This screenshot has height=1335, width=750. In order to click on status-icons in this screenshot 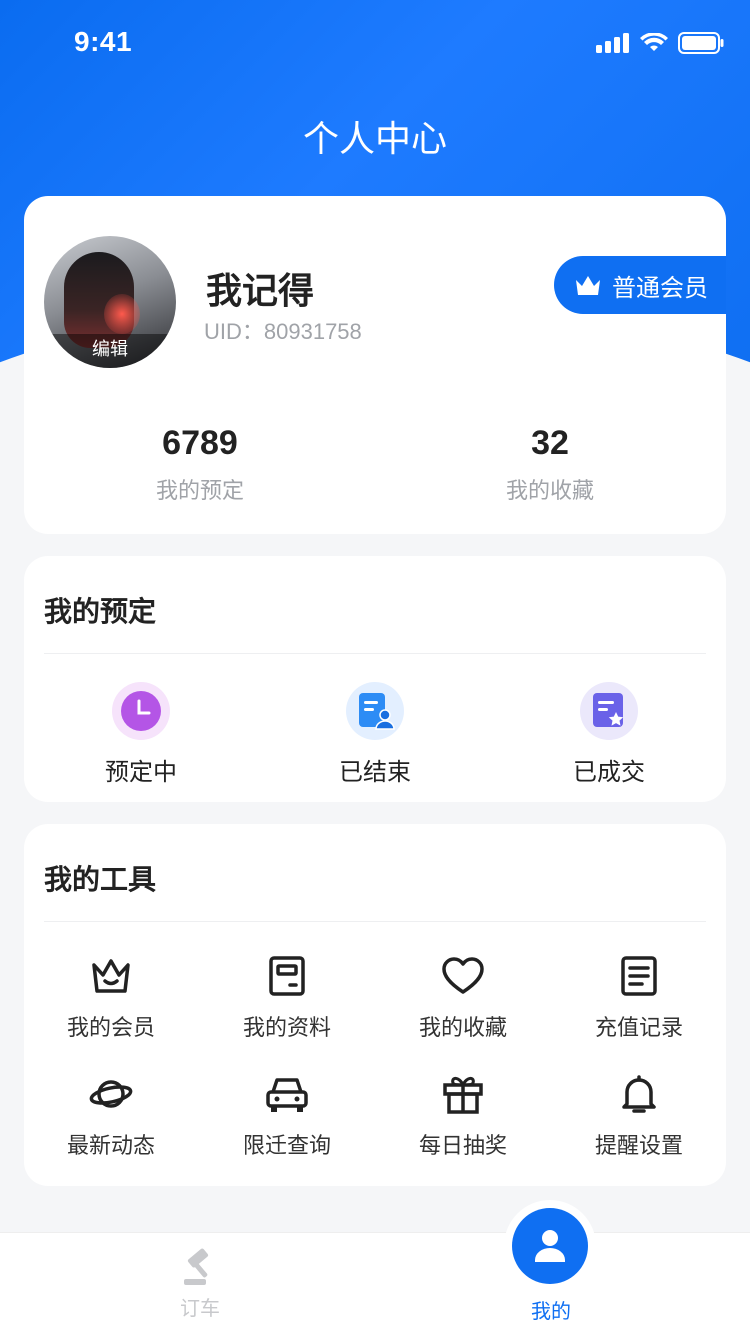, I will do `click(660, 43)`.